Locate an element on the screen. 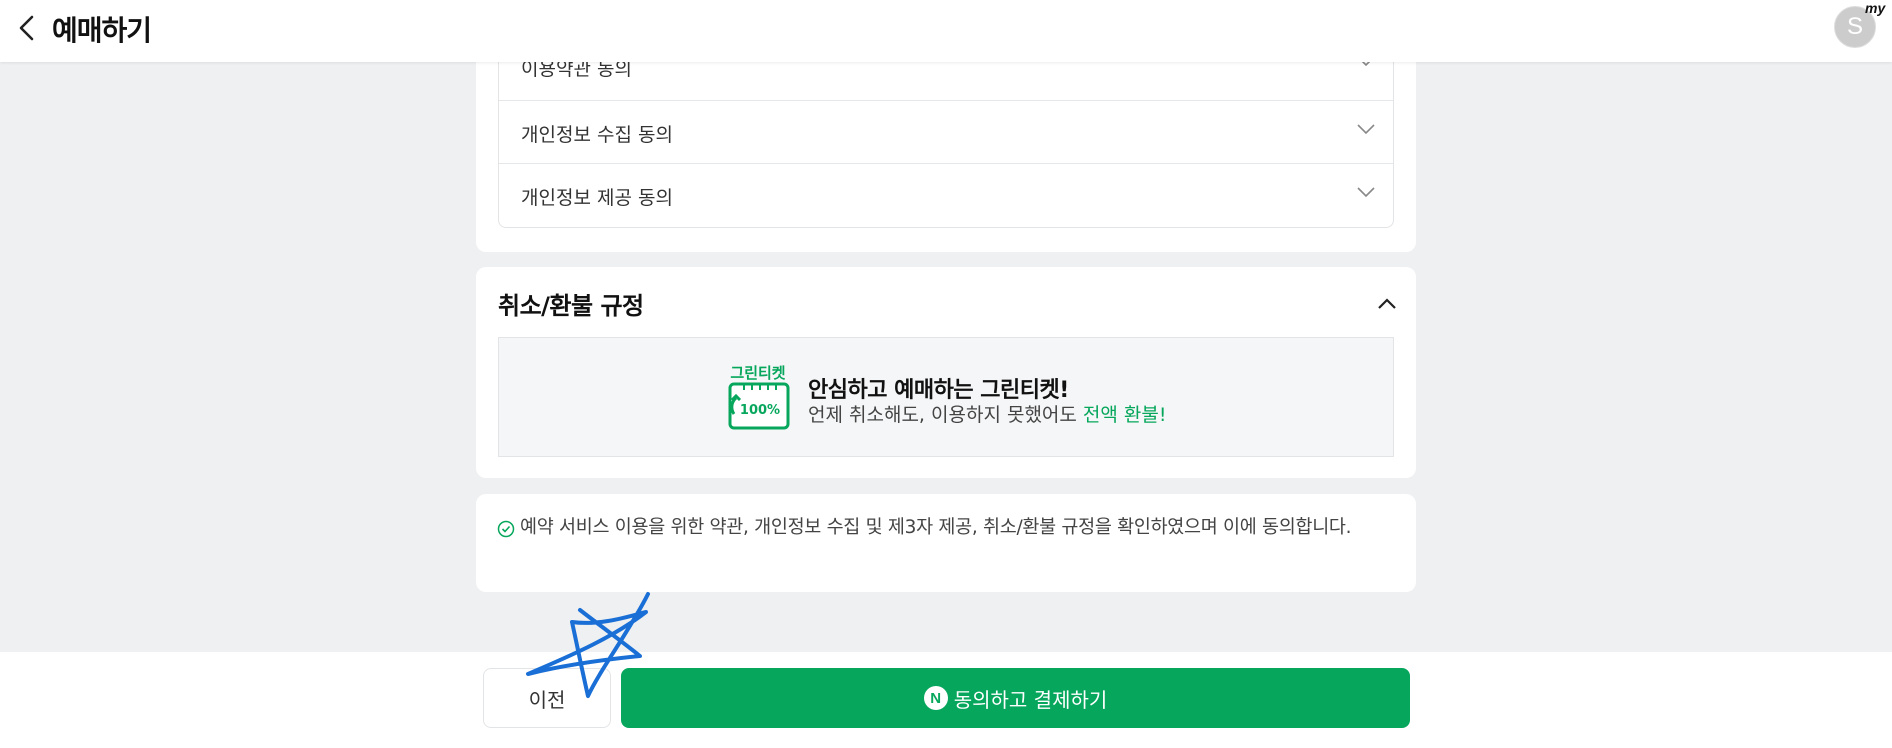 This screenshot has width=1892, height=748. term-label: 개인정보 수집 동의 is located at coordinates (597, 135).